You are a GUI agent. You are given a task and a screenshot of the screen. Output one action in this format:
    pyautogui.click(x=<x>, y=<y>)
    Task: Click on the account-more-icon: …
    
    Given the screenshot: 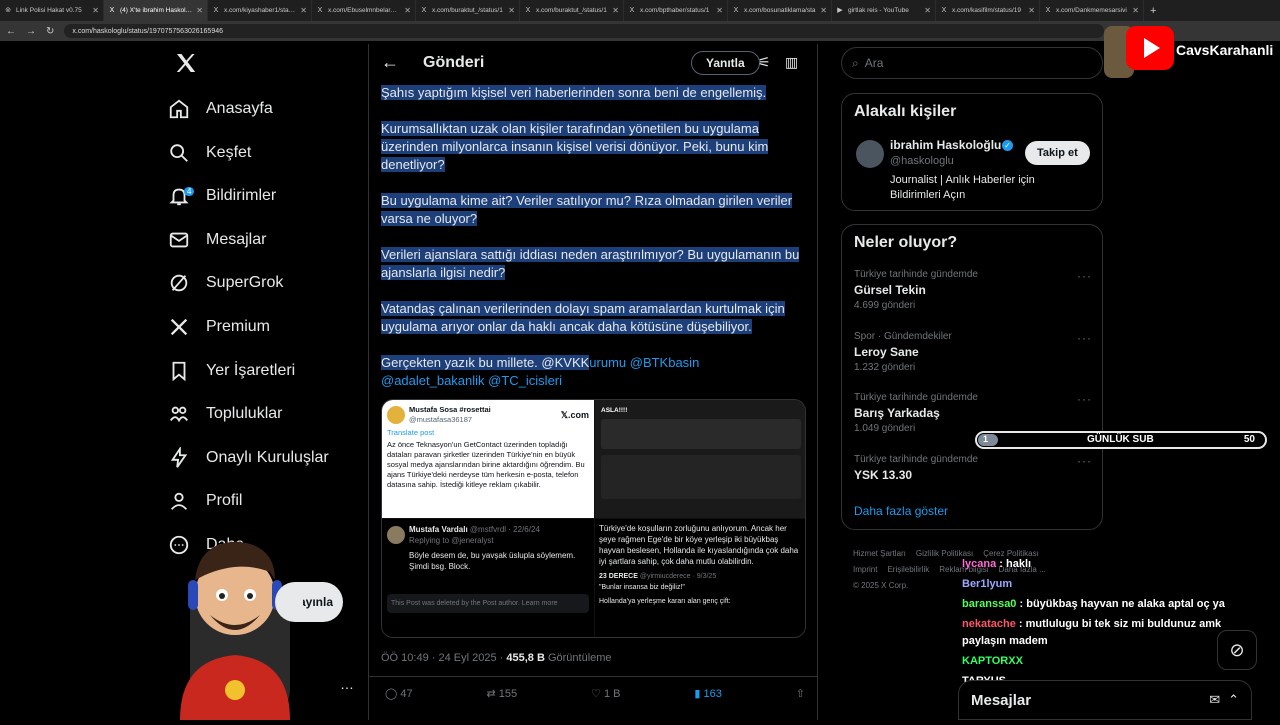 What is the action you would take?
    pyautogui.click(x=347, y=684)
    